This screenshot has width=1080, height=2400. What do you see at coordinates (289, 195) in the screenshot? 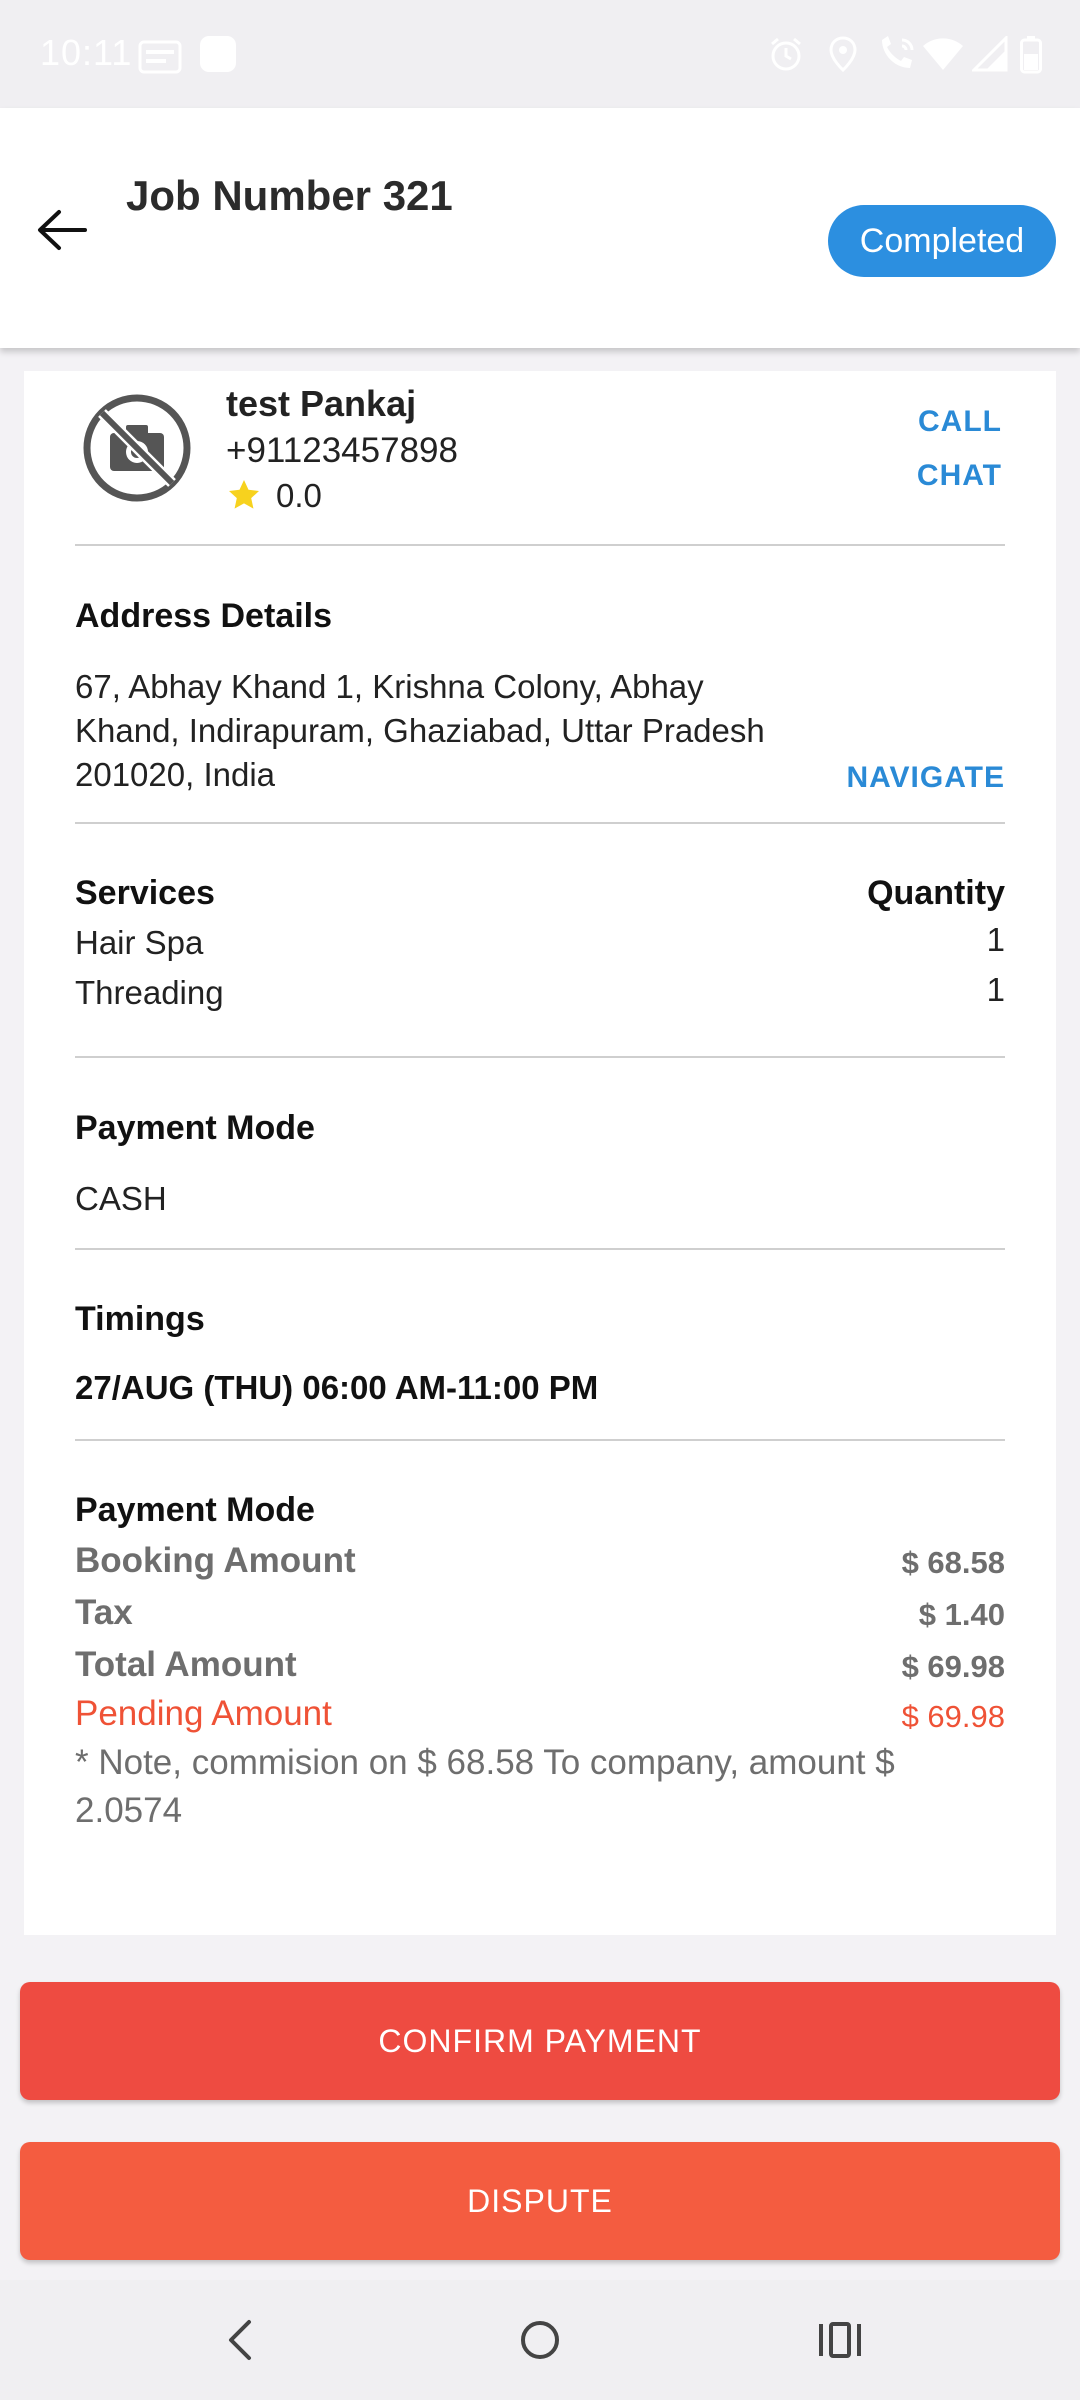
I see `page-title: Job Number 321` at bounding box center [289, 195].